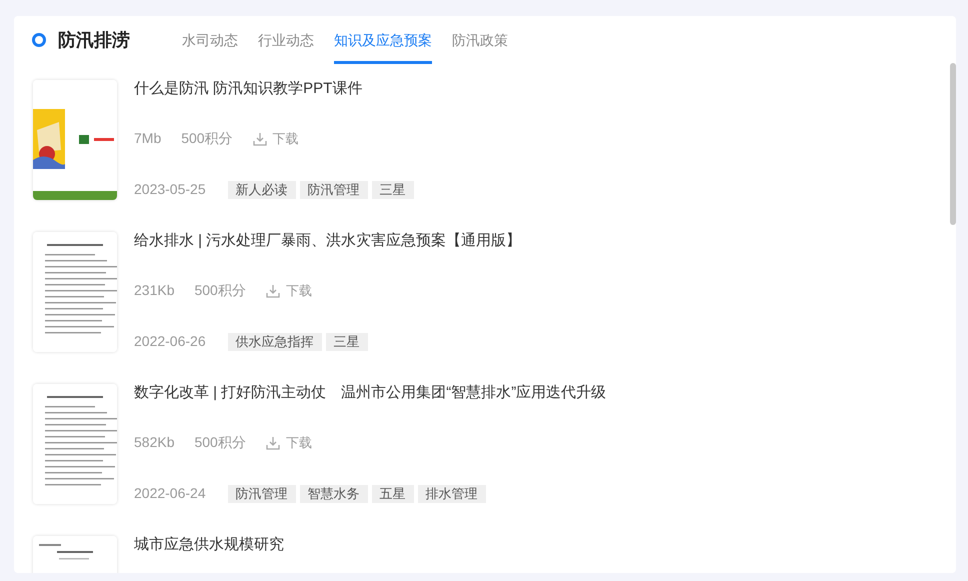 The width and height of the screenshot is (968, 581). Describe the element at coordinates (170, 189) in the screenshot. I see `item-date: 2023-05-25` at that location.